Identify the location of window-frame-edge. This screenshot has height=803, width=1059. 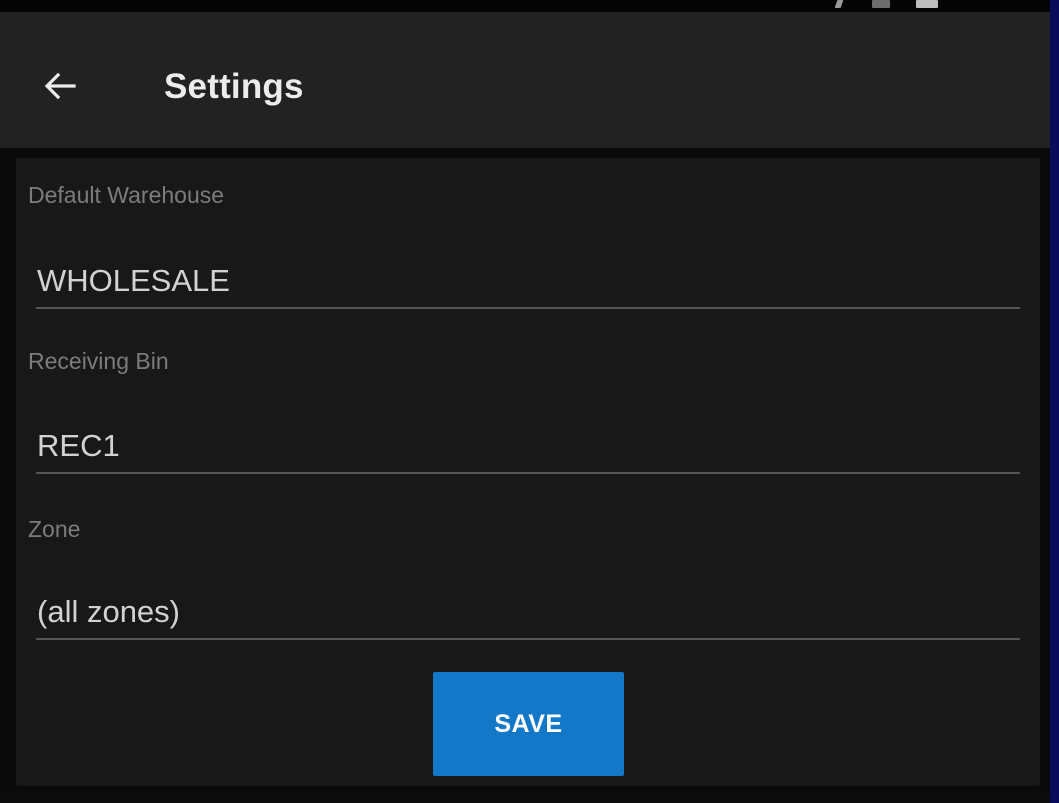
(1054, 401).